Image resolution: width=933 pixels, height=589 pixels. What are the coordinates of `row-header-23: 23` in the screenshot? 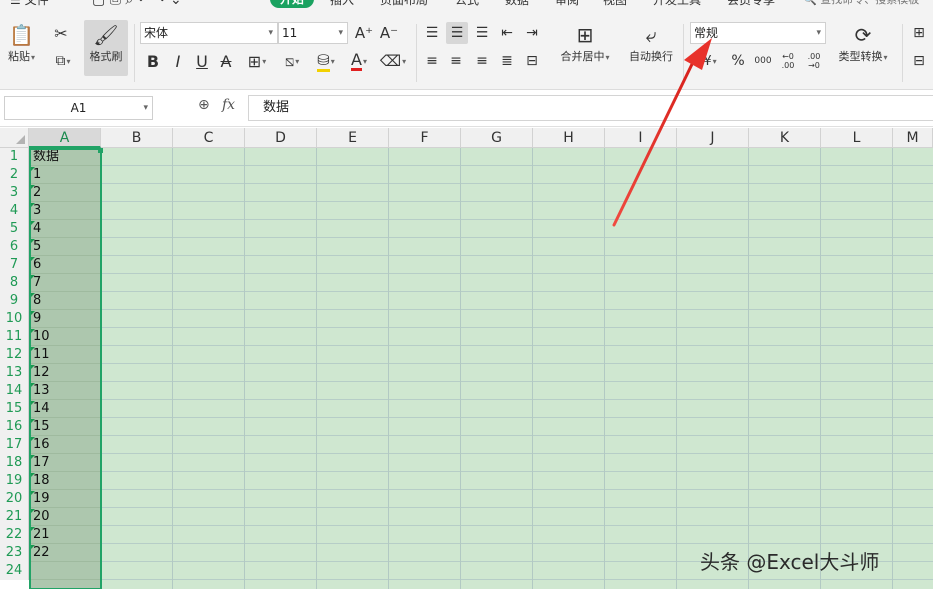 It's located at (14, 553).